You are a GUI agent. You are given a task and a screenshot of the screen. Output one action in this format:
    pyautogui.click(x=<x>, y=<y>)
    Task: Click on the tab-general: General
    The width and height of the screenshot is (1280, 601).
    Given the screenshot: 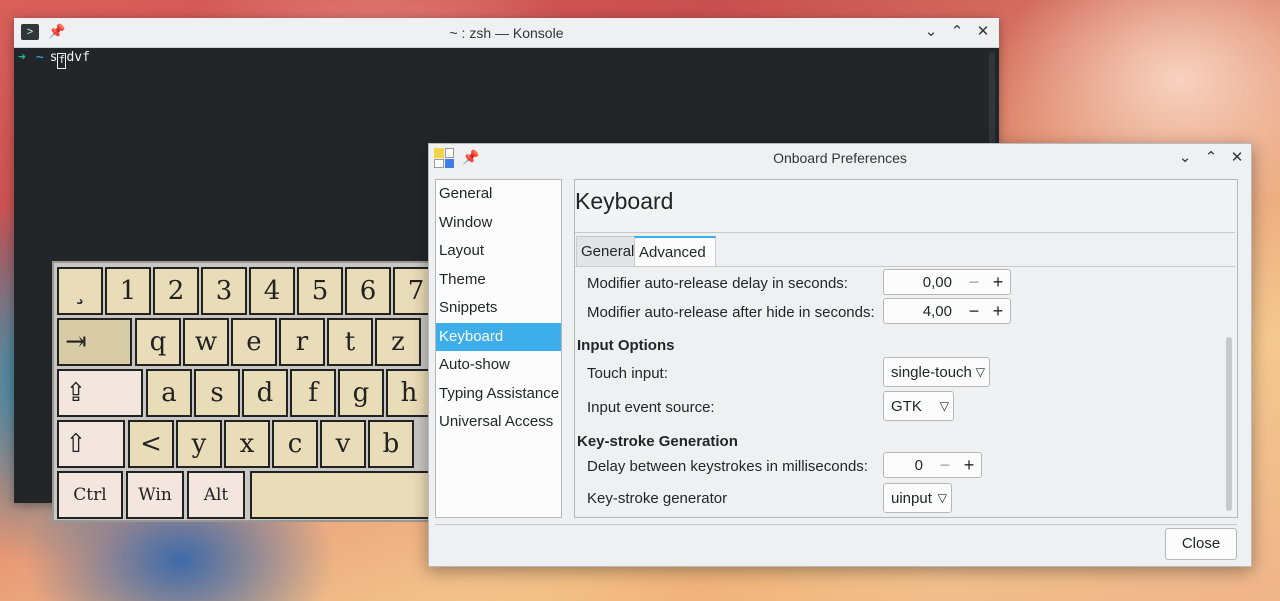 What is the action you would take?
    pyautogui.click(x=609, y=251)
    